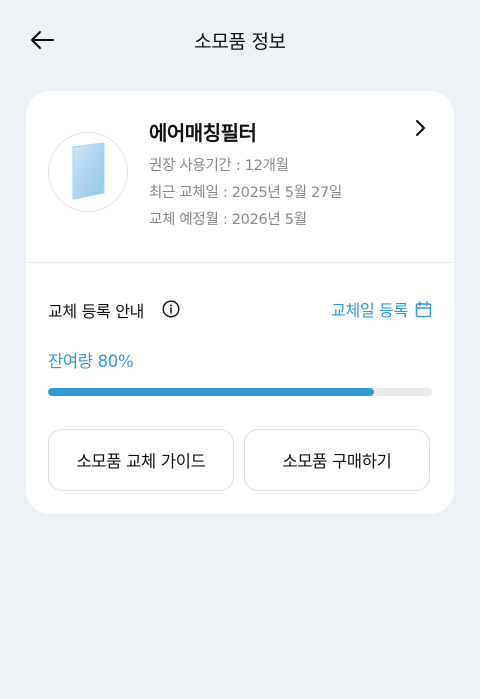 The height and width of the screenshot is (699, 480). I want to click on filter-thumbnail, so click(88, 172).